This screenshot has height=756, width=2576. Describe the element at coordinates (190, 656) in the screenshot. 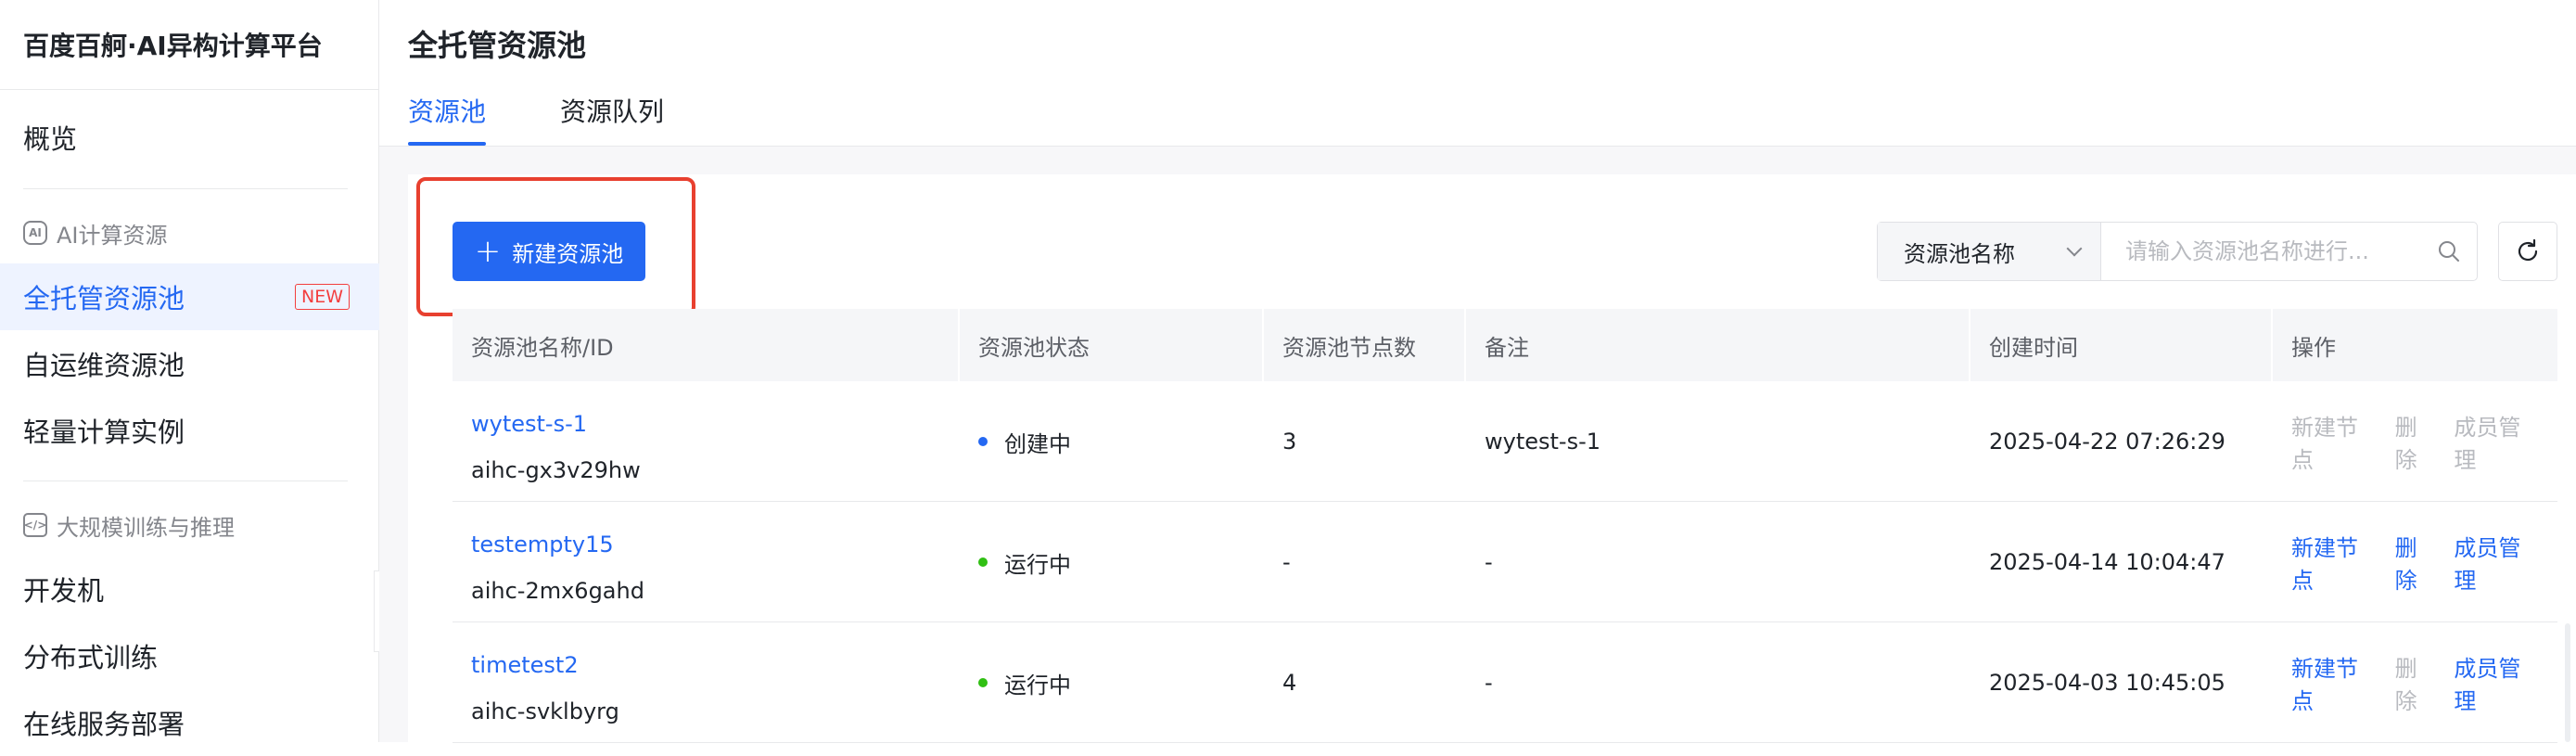

I see `sidebar-item-distributed-training: 分布式训练` at that location.